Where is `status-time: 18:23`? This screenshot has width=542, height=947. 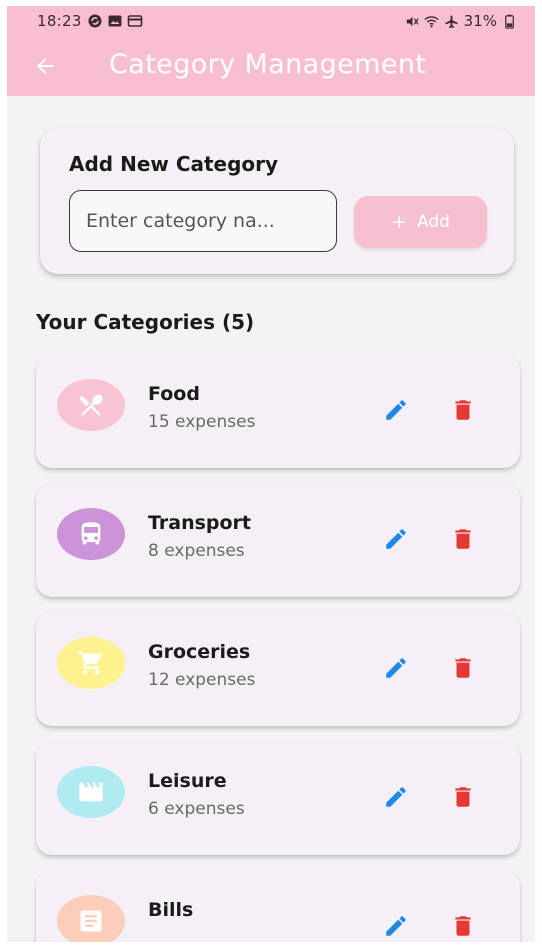
status-time: 18:23 is located at coordinates (59, 21).